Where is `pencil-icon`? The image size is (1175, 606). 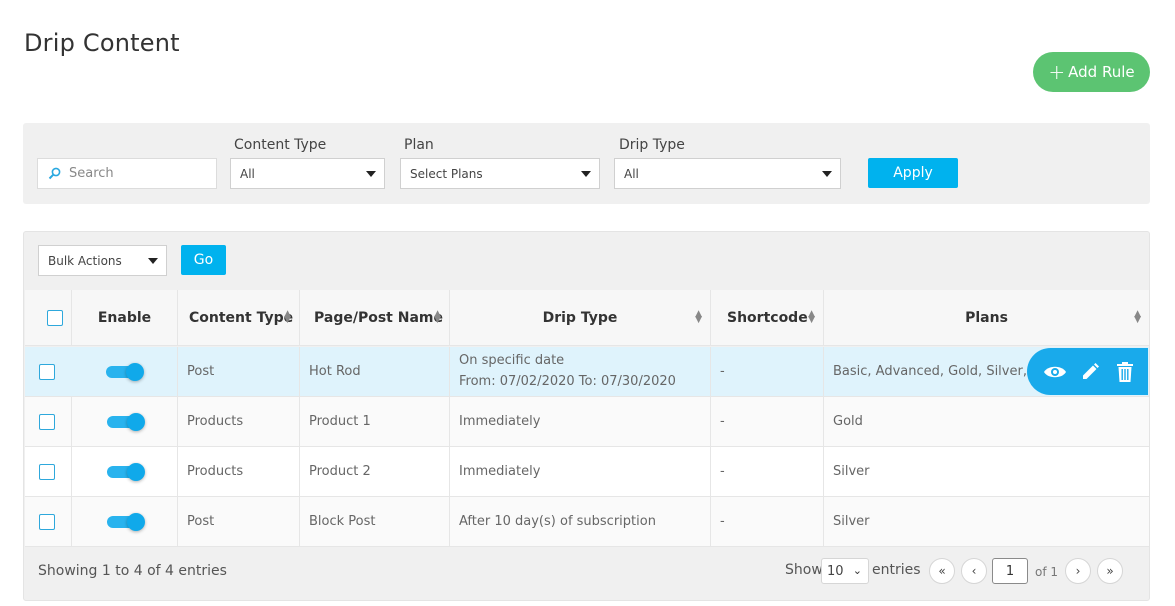
pencil-icon is located at coordinates (1090, 372).